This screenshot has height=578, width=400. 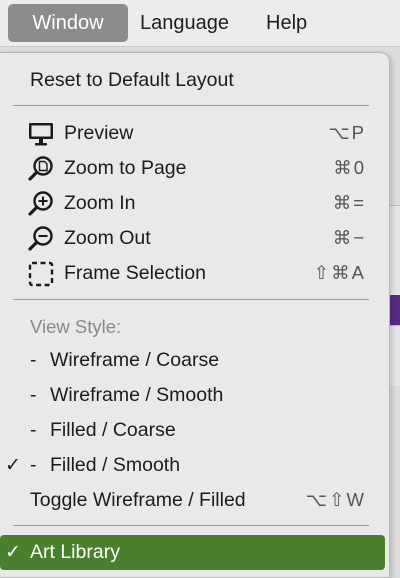 I want to click on menu-item-label: Preview, so click(x=99, y=133).